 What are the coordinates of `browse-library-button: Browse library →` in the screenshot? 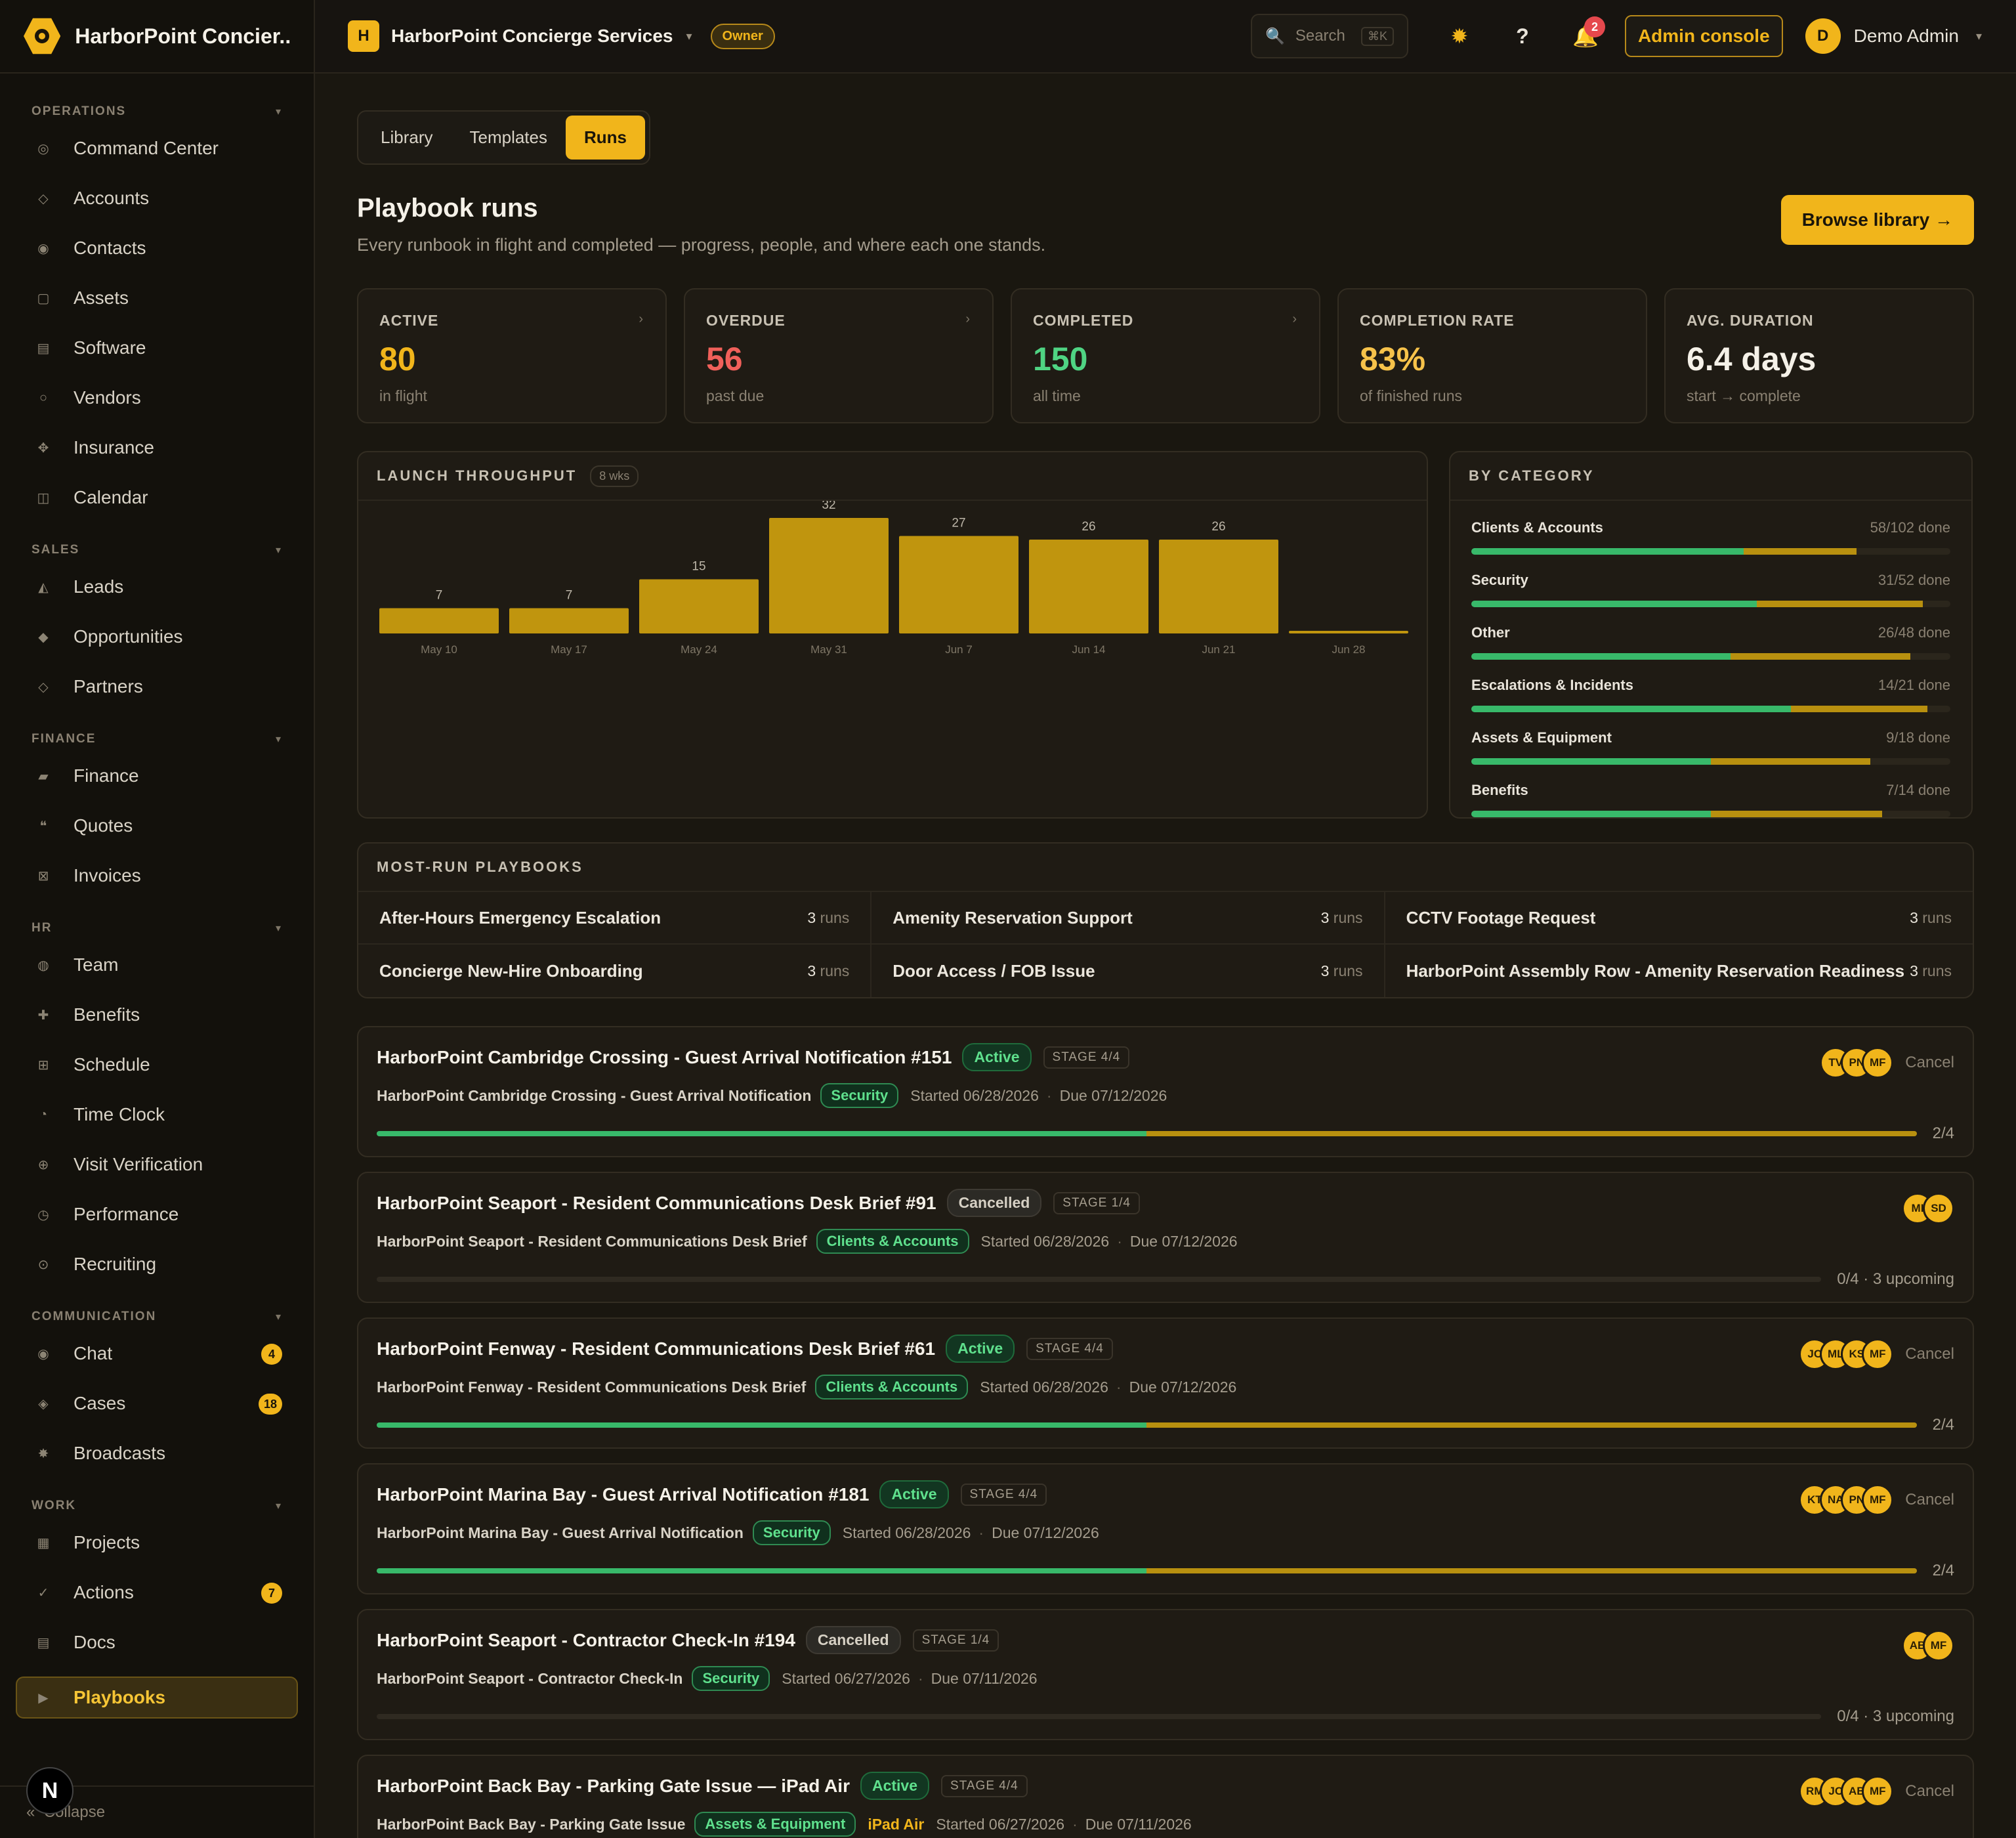 It's located at (1877, 220).